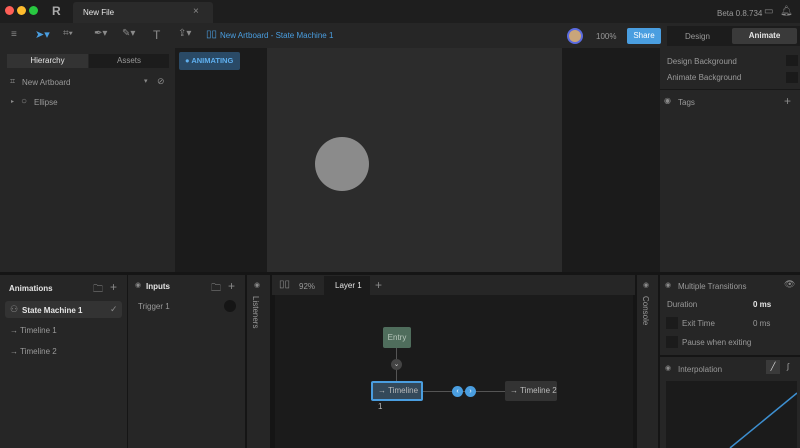 This screenshot has width=800, height=448. I want to click on tag-icon: ⊘, so click(161, 81).